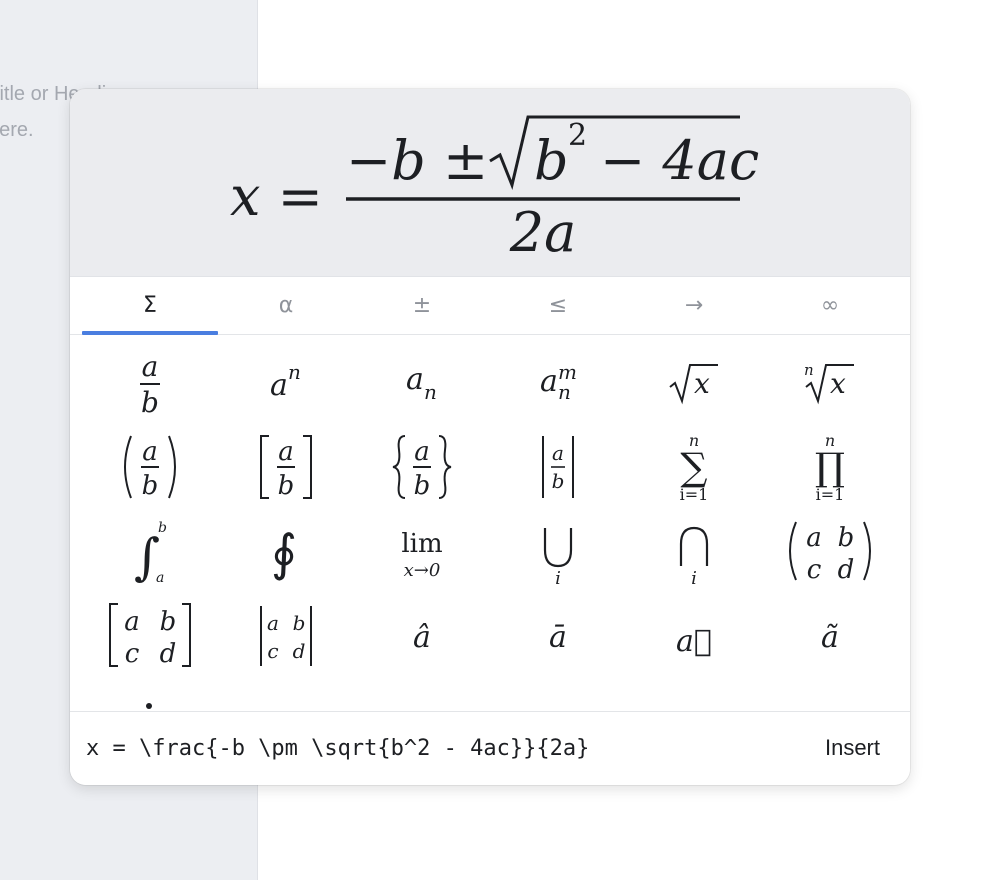 The width and height of the screenshot is (1000, 880). I want to click on equation-denominator: 2a, so click(543, 232).